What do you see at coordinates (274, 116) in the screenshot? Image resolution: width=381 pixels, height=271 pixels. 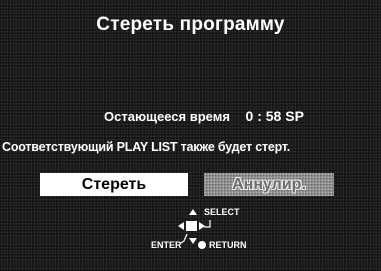 I see `remaining-time-value: 0 : 58 SP` at bounding box center [274, 116].